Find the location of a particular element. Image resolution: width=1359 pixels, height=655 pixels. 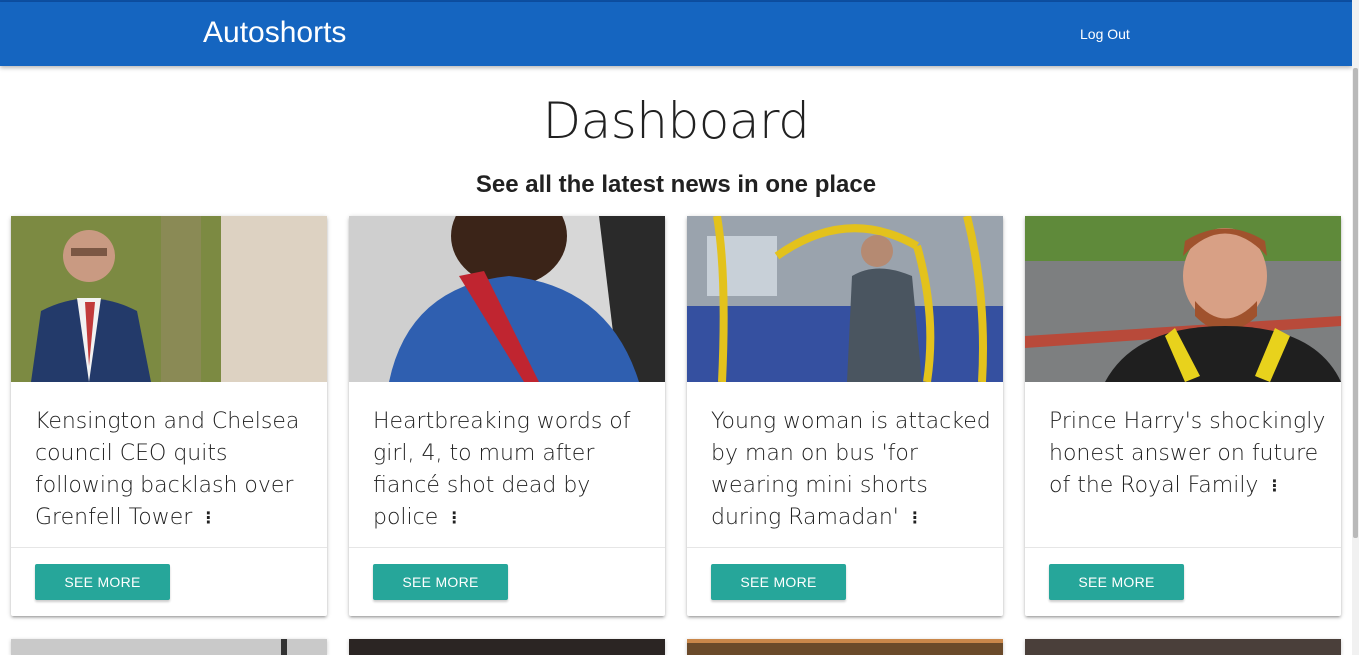

top-navbar: Autoshorts Log Out is located at coordinates (676, 34).